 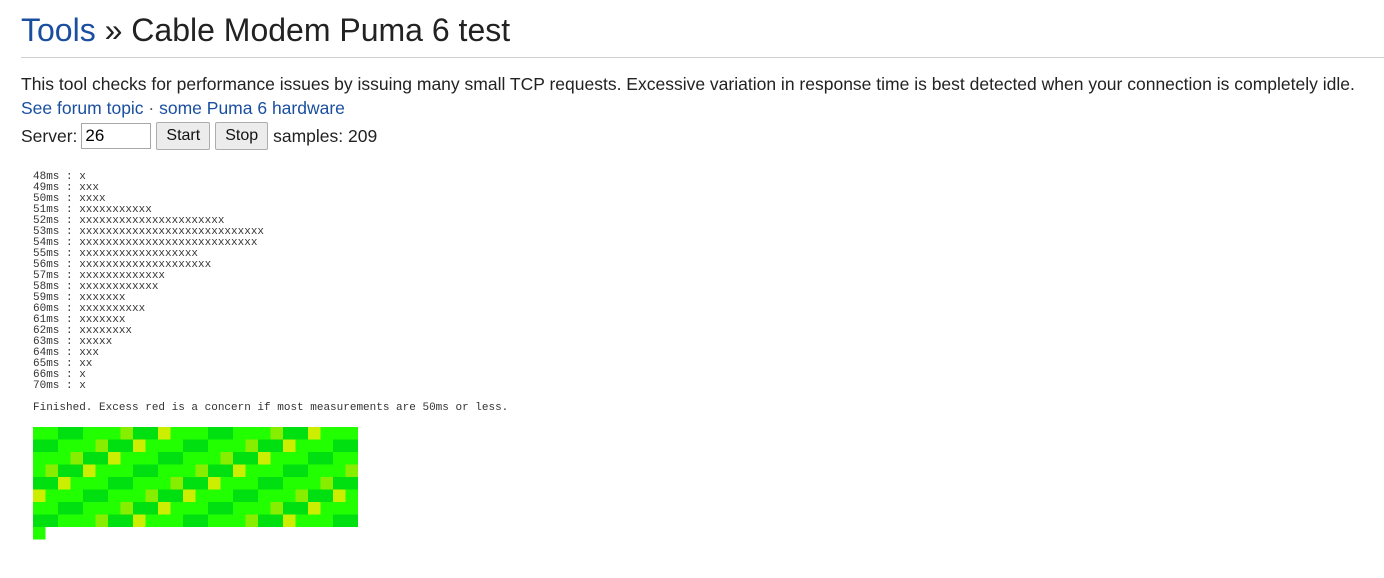 What do you see at coordinates (82, 108) in the screenshot?
I see `forum-topic-link: See forum topic` at bounding box center [82, 108].